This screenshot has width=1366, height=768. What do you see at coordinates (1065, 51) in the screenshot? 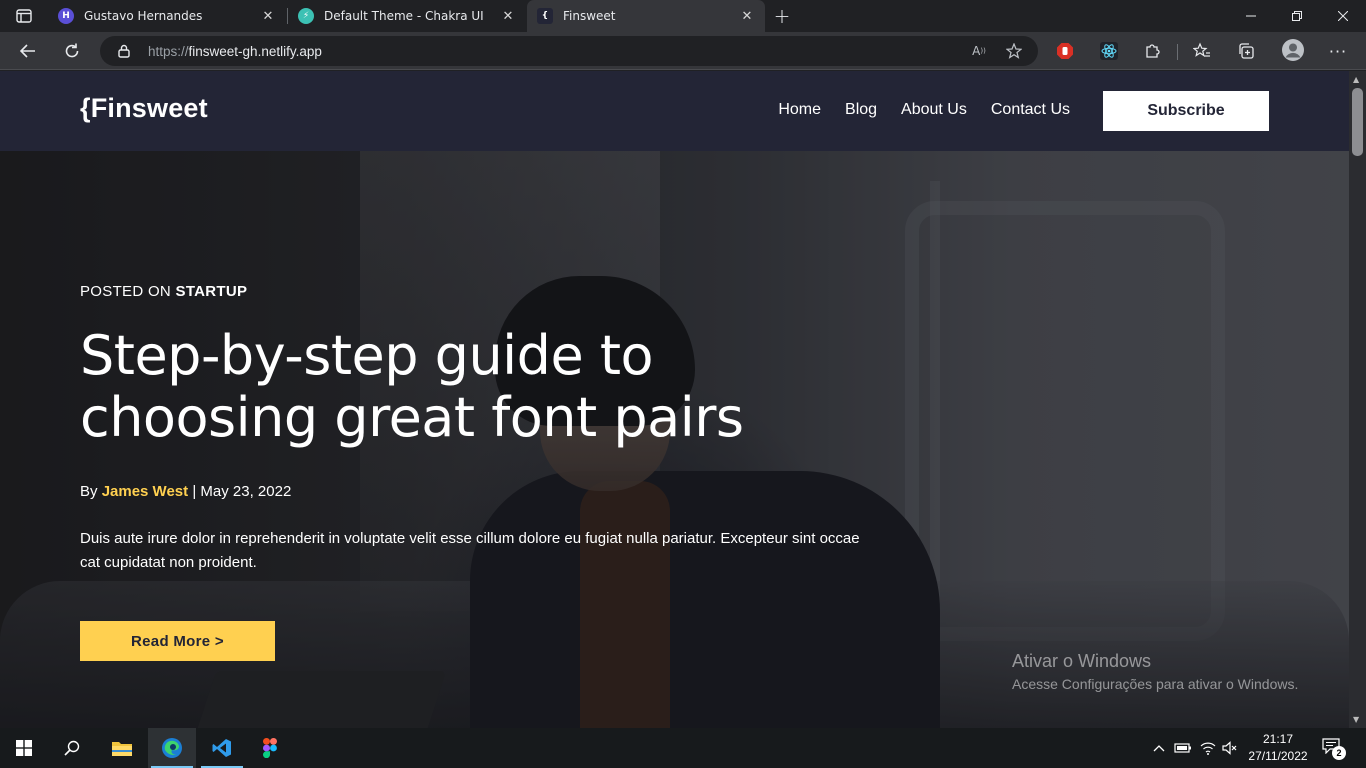
I see `adblock-extension-icon` at bounding box center [1065, 51].